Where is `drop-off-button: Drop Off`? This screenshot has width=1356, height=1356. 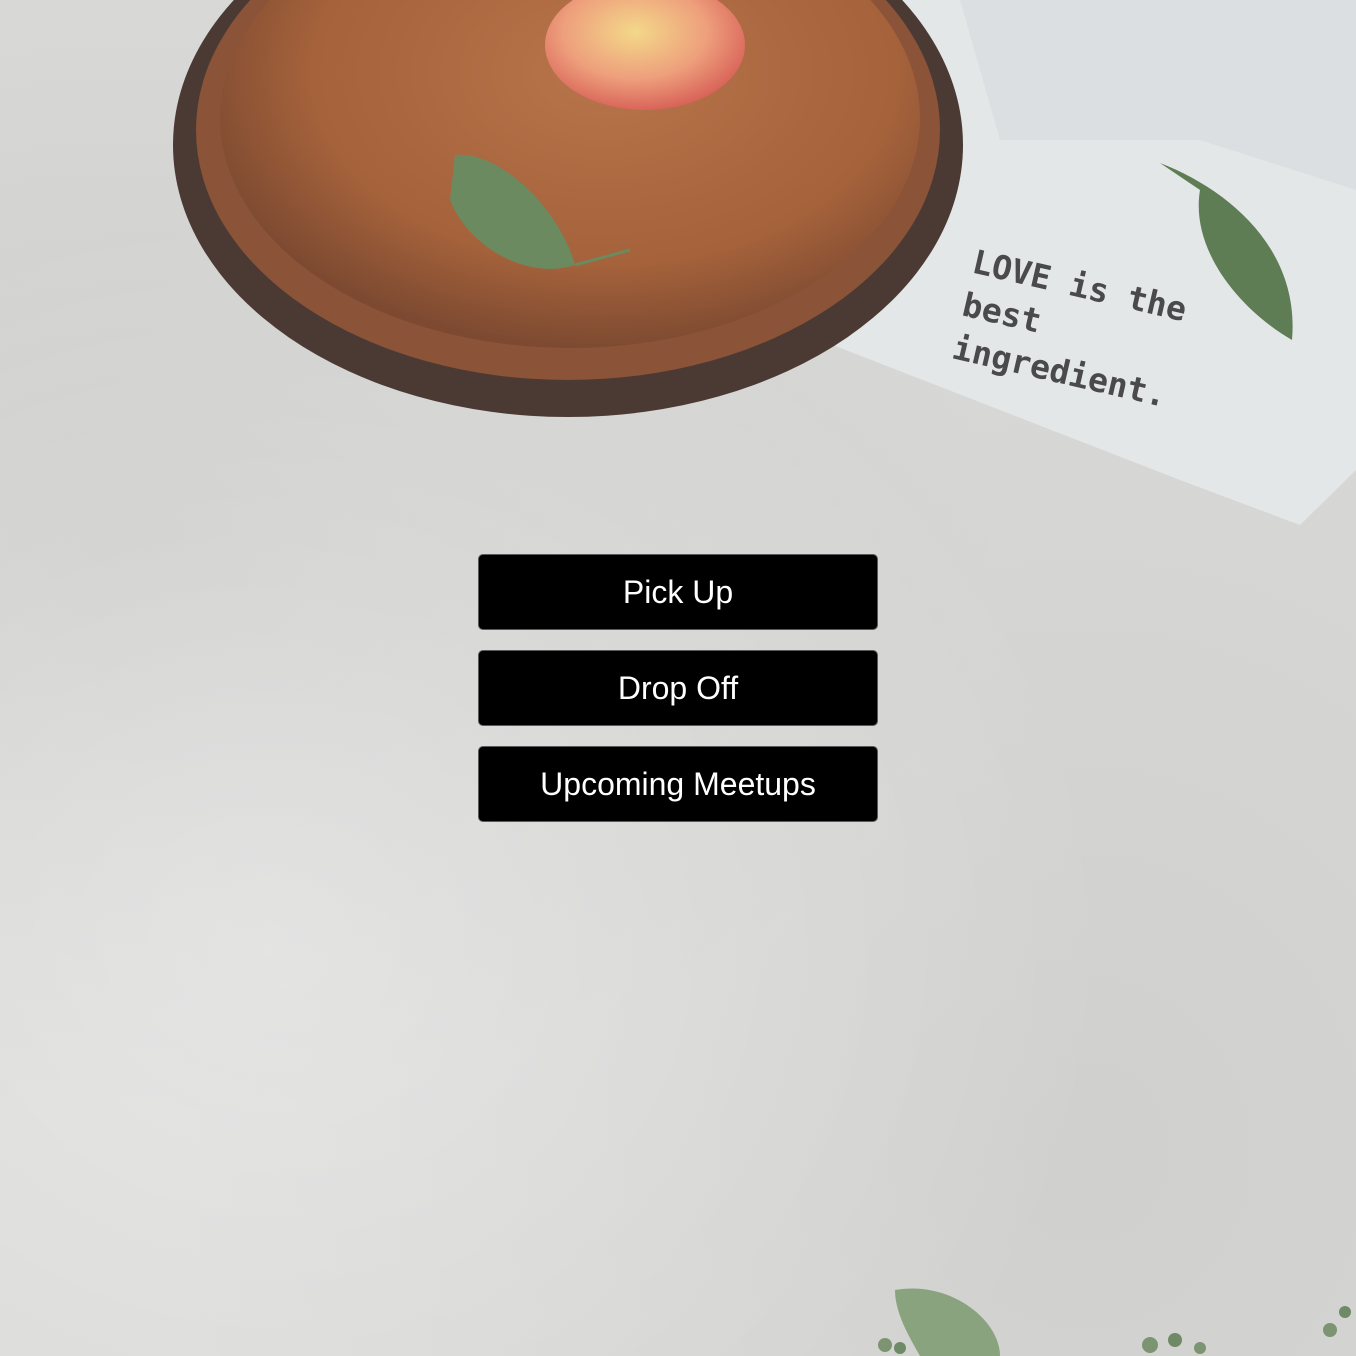
drop-off-button: Drop Off is located at coordinates (678, 688).